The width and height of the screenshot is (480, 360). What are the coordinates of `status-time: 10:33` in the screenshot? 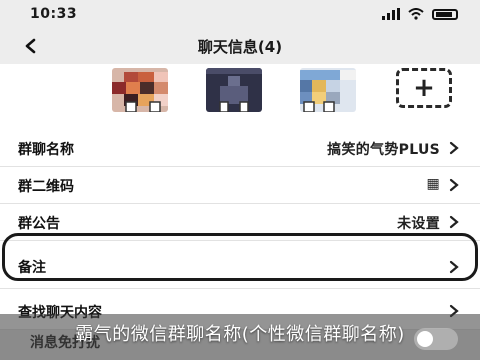 It's located at (54, 14).